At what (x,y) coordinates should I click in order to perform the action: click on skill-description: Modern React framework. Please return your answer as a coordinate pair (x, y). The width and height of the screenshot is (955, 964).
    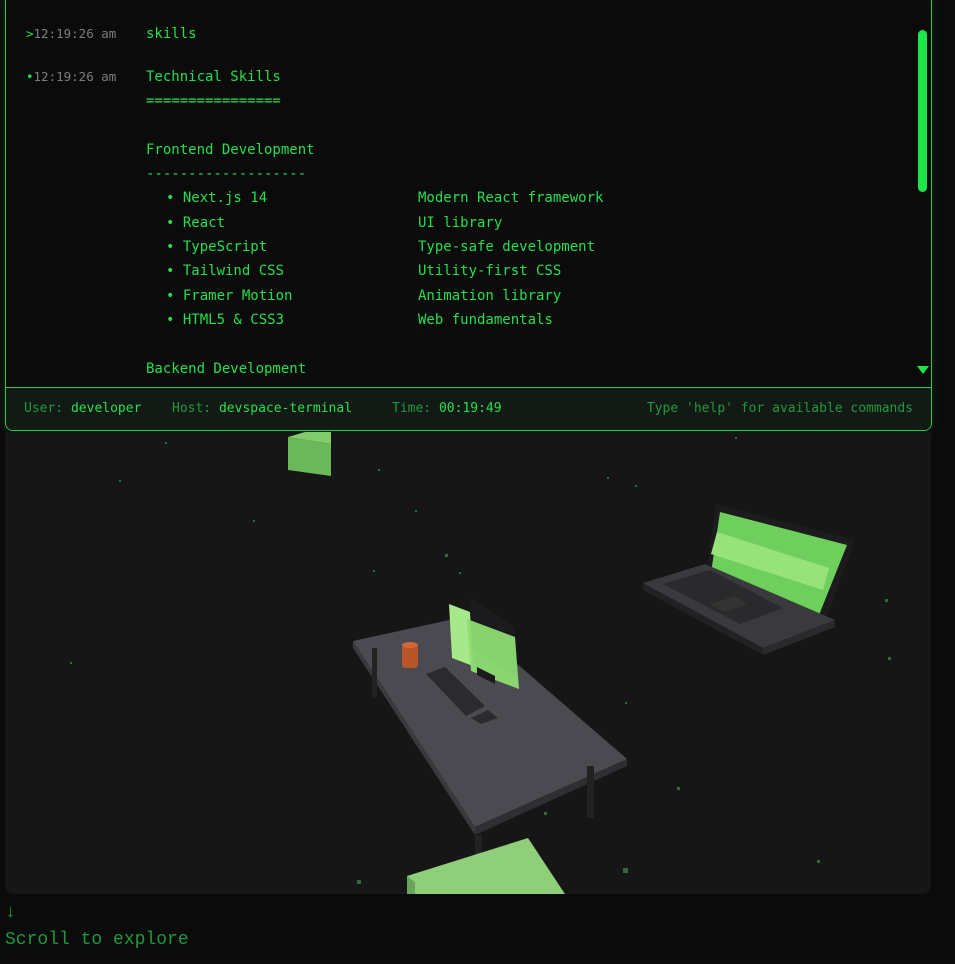
    Looking at the image, I should click on (511, 198).